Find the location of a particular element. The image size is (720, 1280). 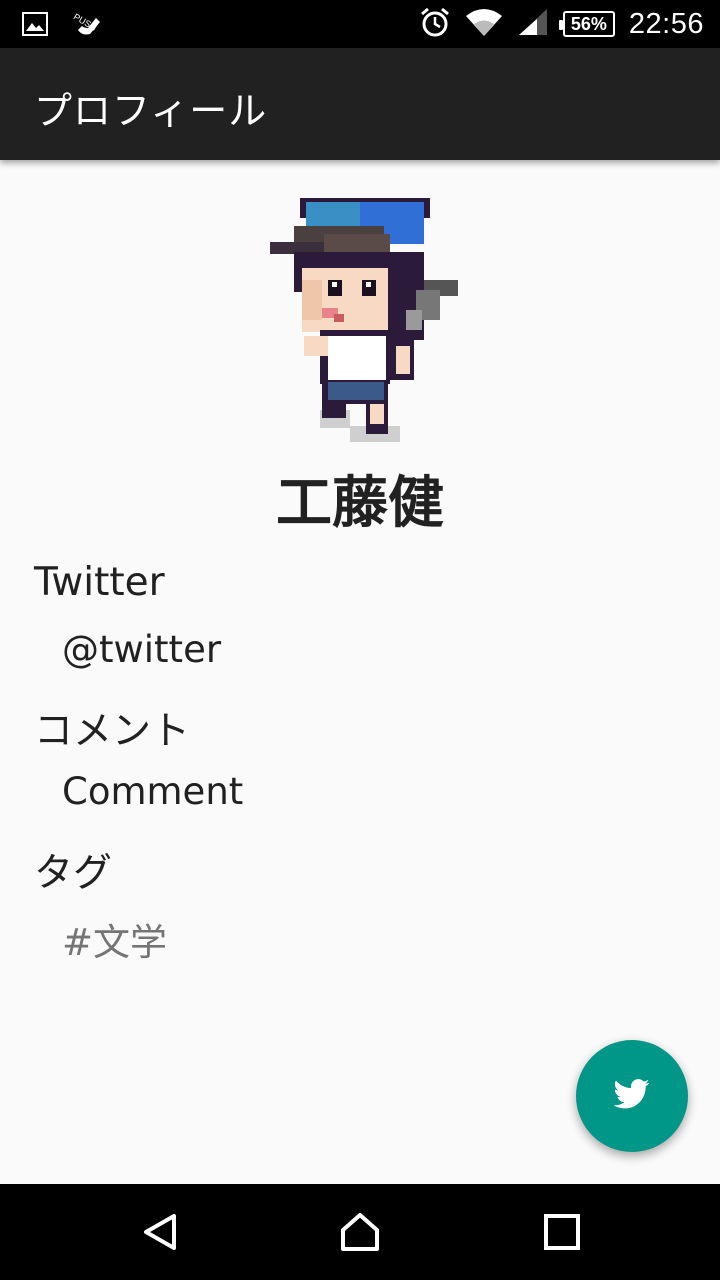

twitter-handle: @twitter is located at coordinates (141, 649).